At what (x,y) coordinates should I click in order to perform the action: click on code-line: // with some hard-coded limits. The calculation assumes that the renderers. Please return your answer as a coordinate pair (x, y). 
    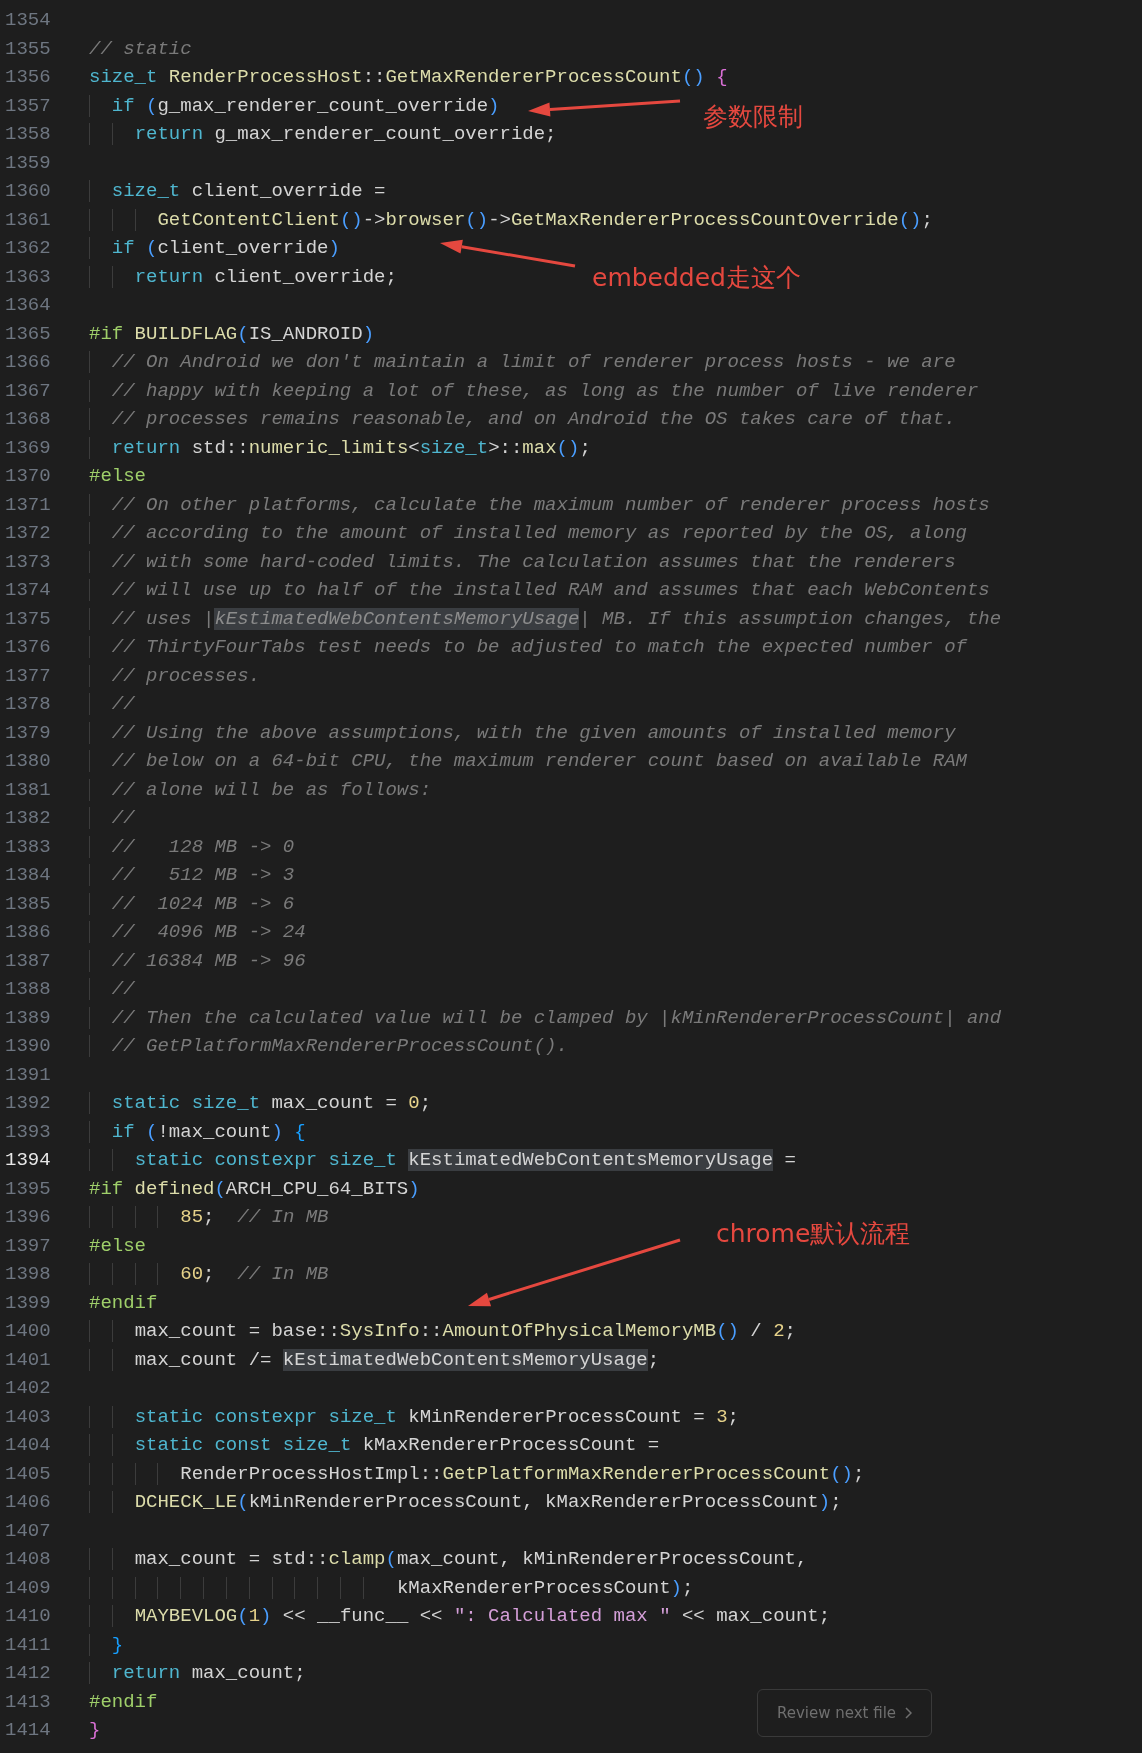
    Looking at the image, I should click on (522, 561).